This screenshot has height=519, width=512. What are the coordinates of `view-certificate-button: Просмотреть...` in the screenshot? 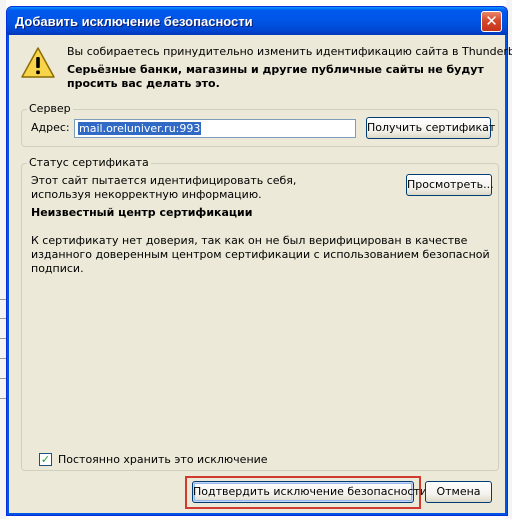 It's located at (450, 185).